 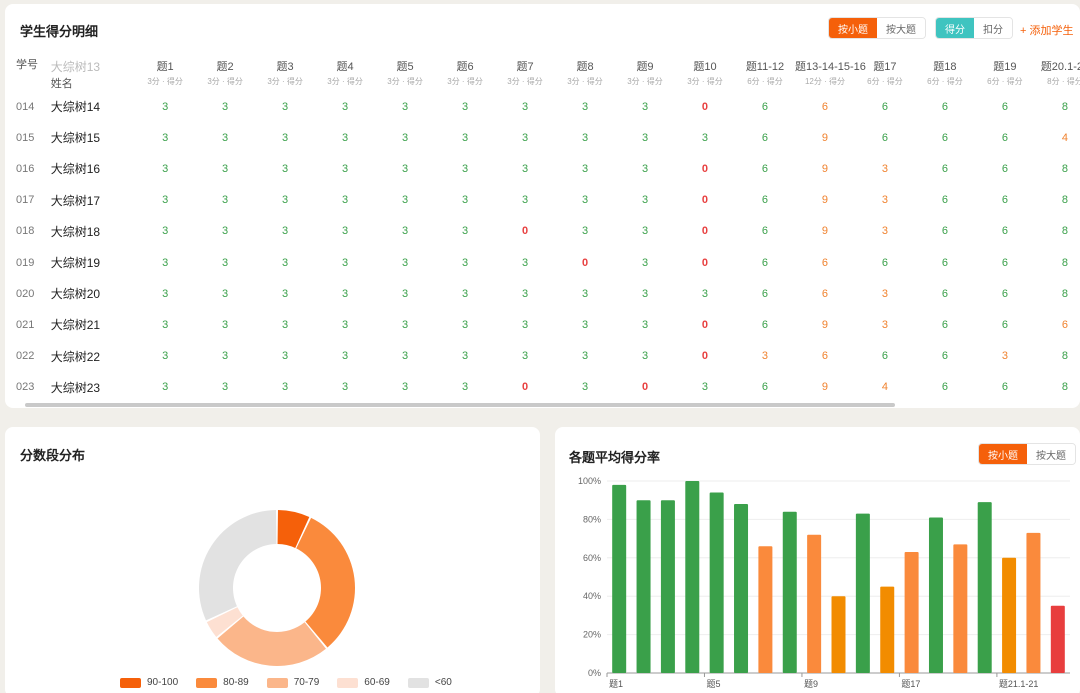 What do you see at coordinates (1003, 454) in the screenshot?
I see `avg-by-small-question-button: 按小题` at bounding box center [1003, 454].